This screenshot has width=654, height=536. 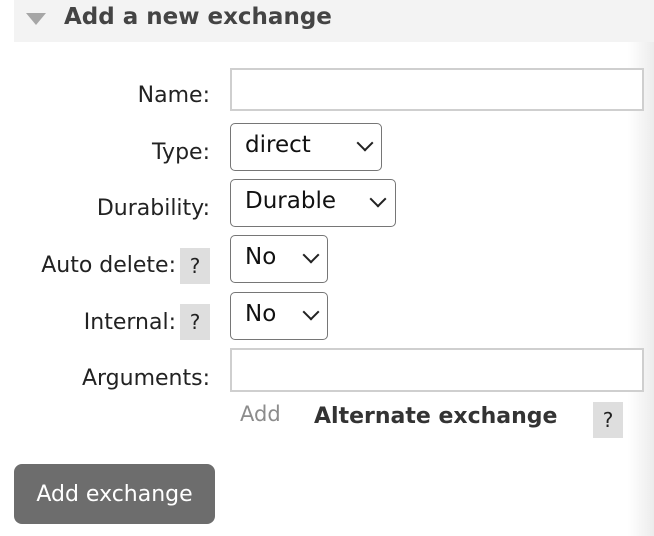 What do you see at coordinates (36, 19) in the screenshot?
I see `triangle-down-icon` at bounding box center [36, 19].